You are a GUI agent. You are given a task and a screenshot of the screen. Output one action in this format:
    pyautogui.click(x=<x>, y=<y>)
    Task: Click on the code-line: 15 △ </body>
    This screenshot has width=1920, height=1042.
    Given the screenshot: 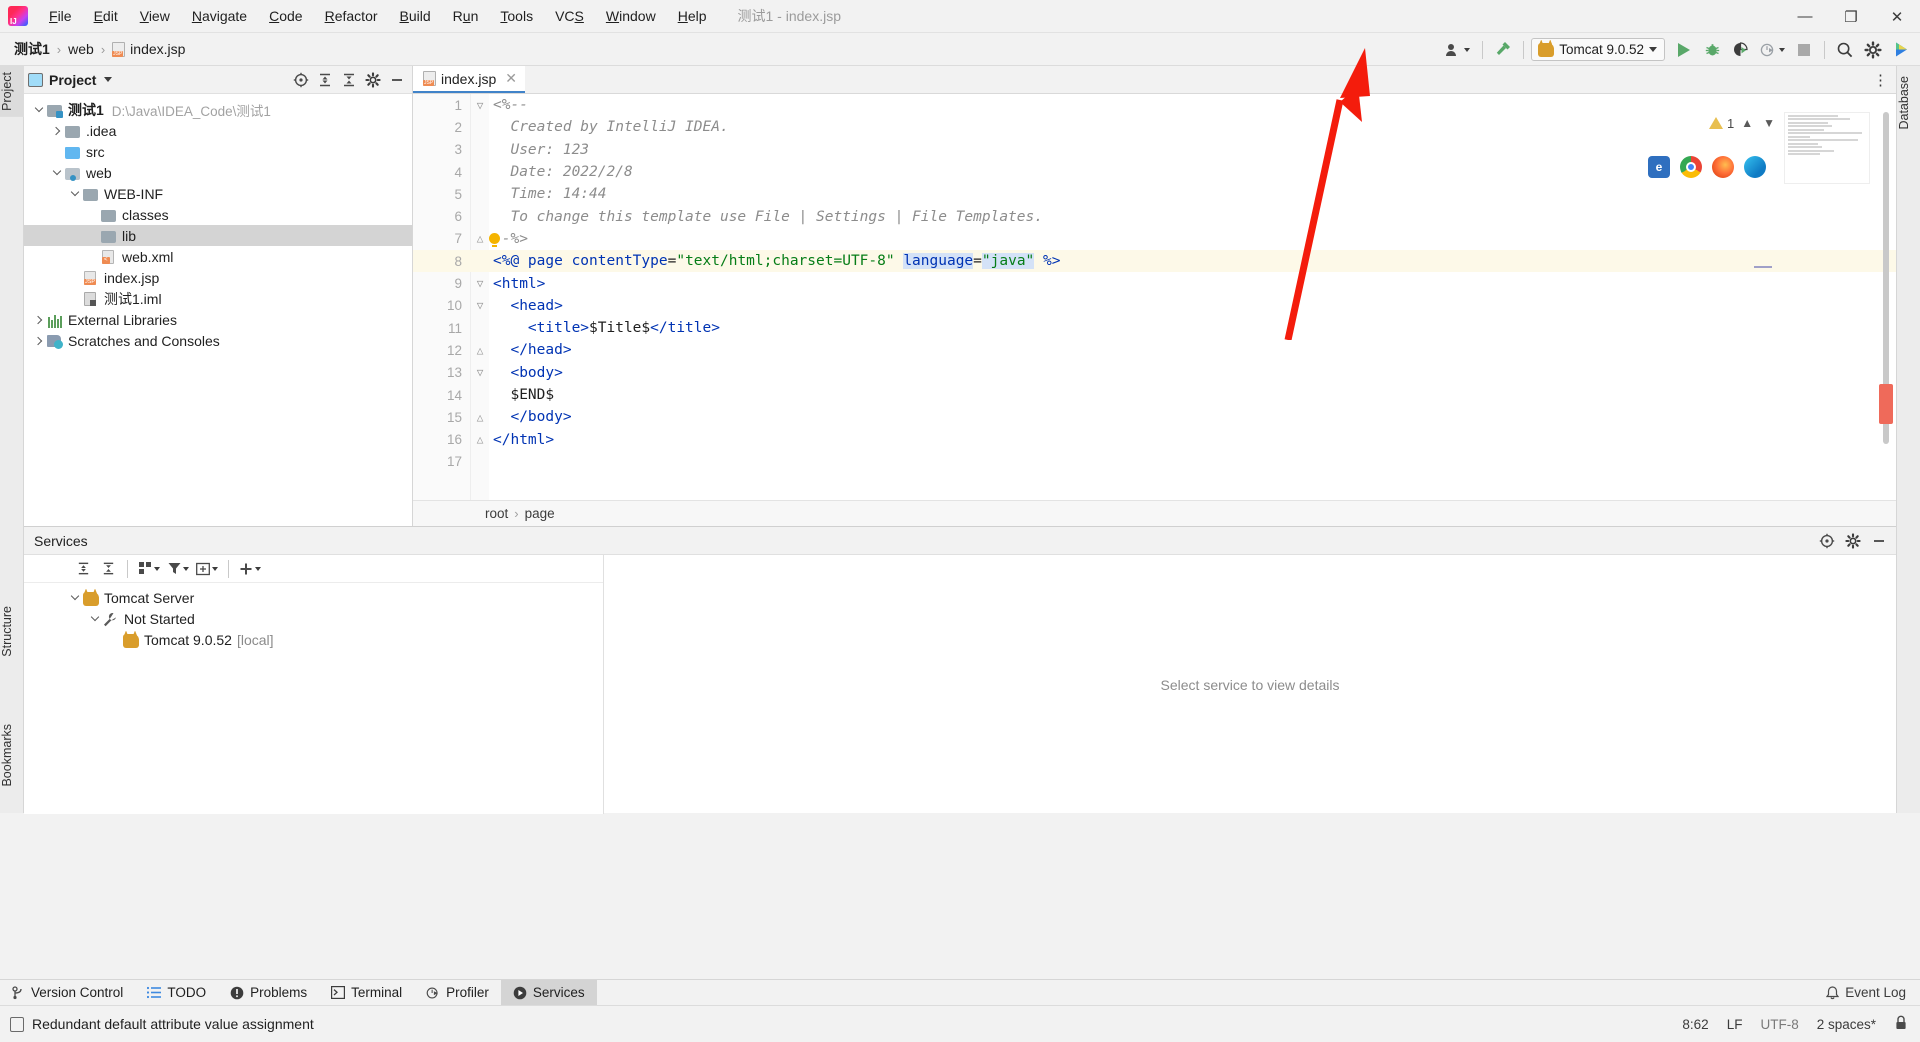 What is the action you would take?
    pyautogui.click(x=1154, y=417)
    